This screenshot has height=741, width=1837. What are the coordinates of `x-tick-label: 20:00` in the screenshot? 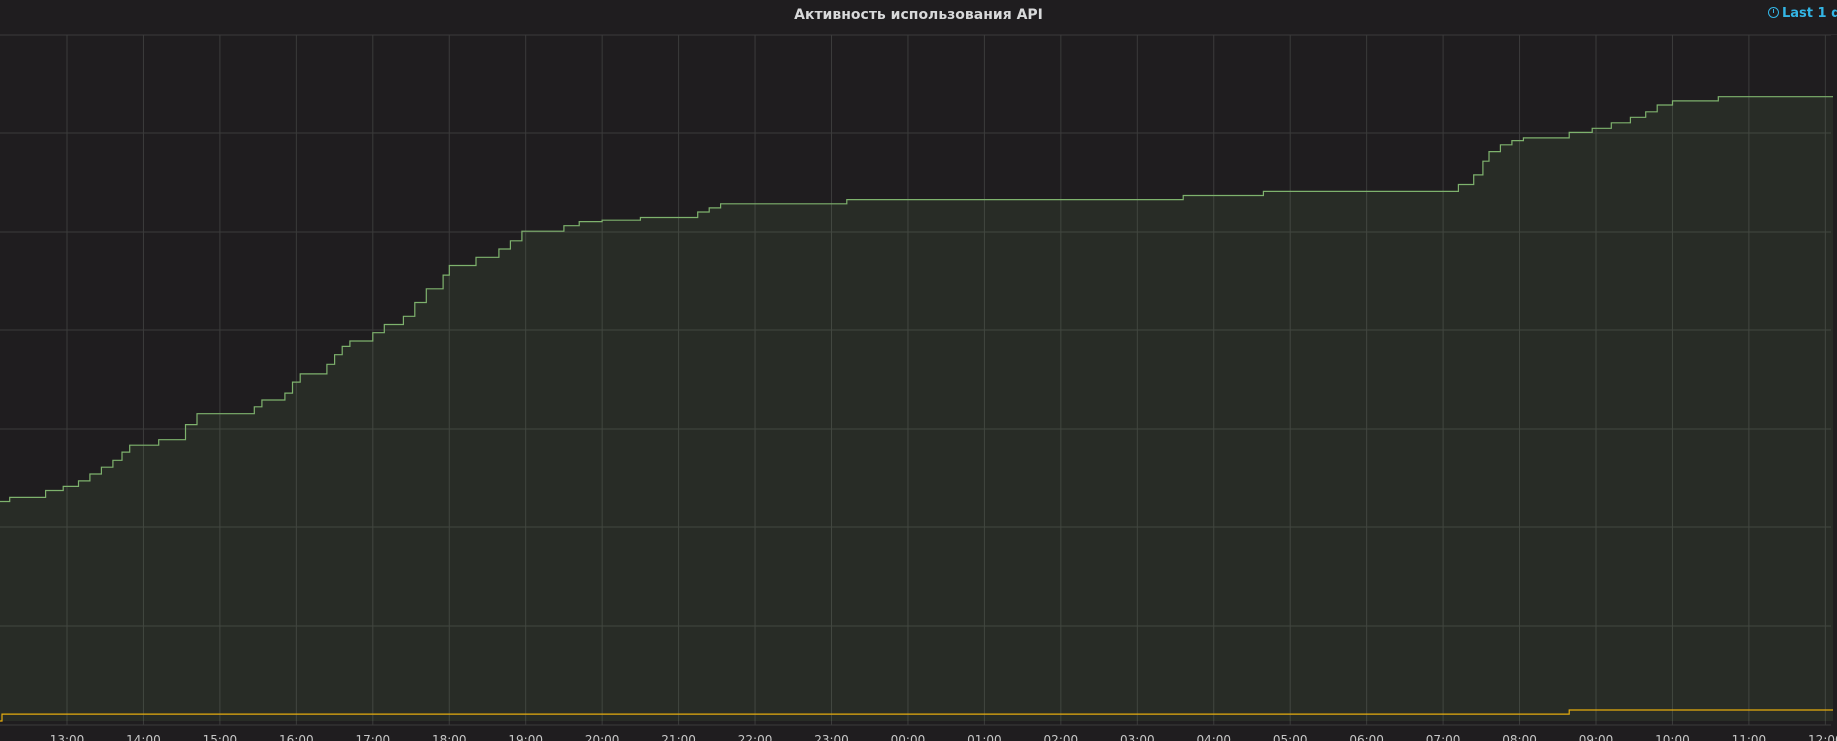 It's located at (602, 737).